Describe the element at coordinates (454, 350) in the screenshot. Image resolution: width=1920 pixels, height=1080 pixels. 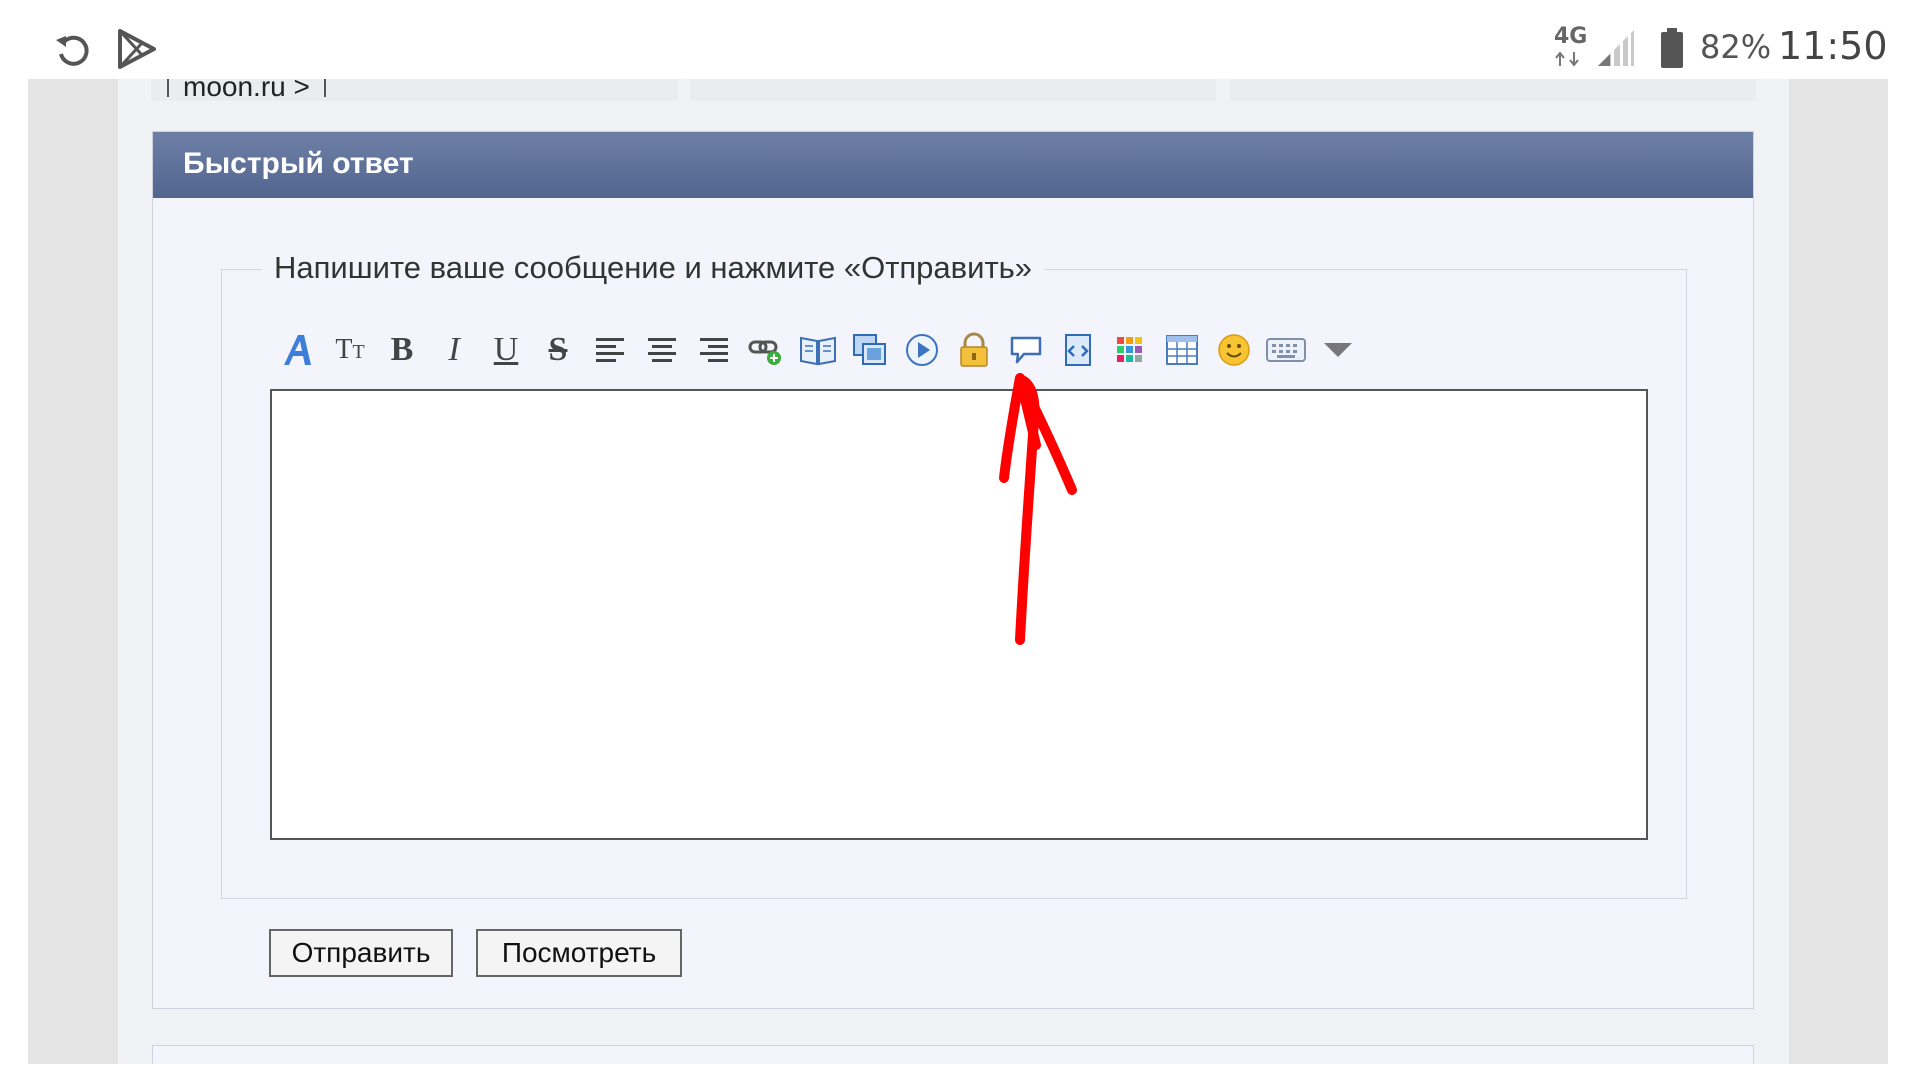
I see `italic-icon: I` at that location.